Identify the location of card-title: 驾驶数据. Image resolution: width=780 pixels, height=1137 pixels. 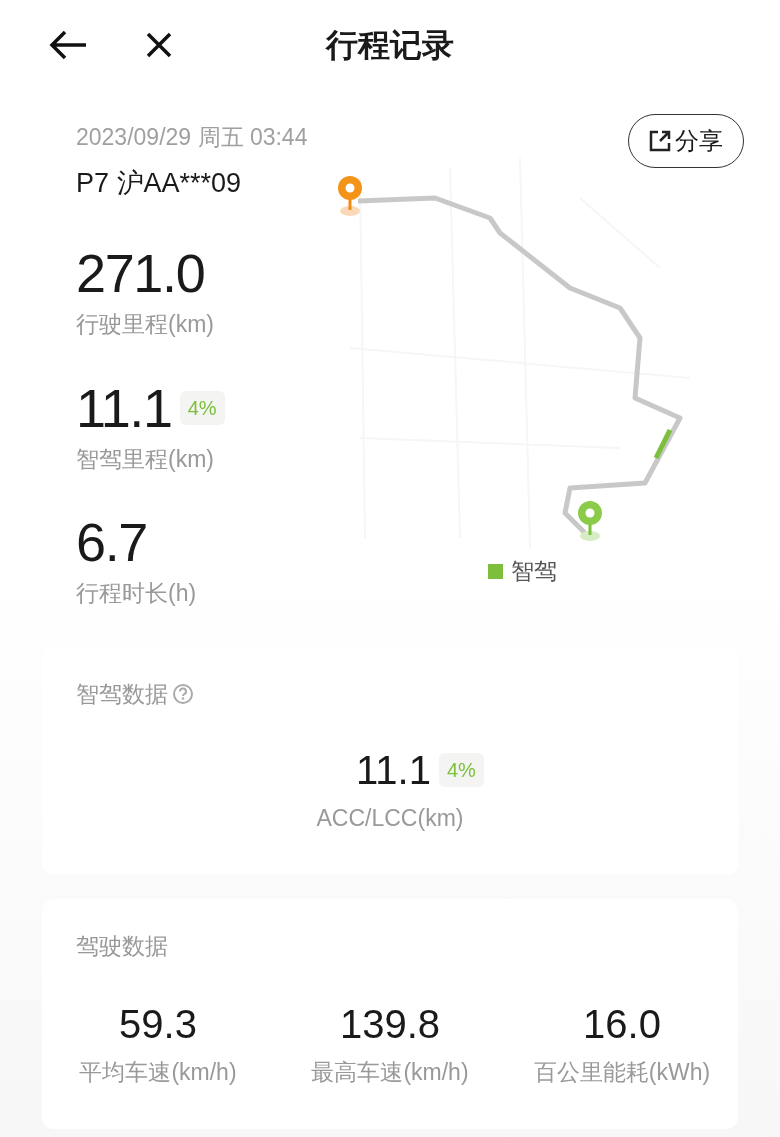
(122, 945).